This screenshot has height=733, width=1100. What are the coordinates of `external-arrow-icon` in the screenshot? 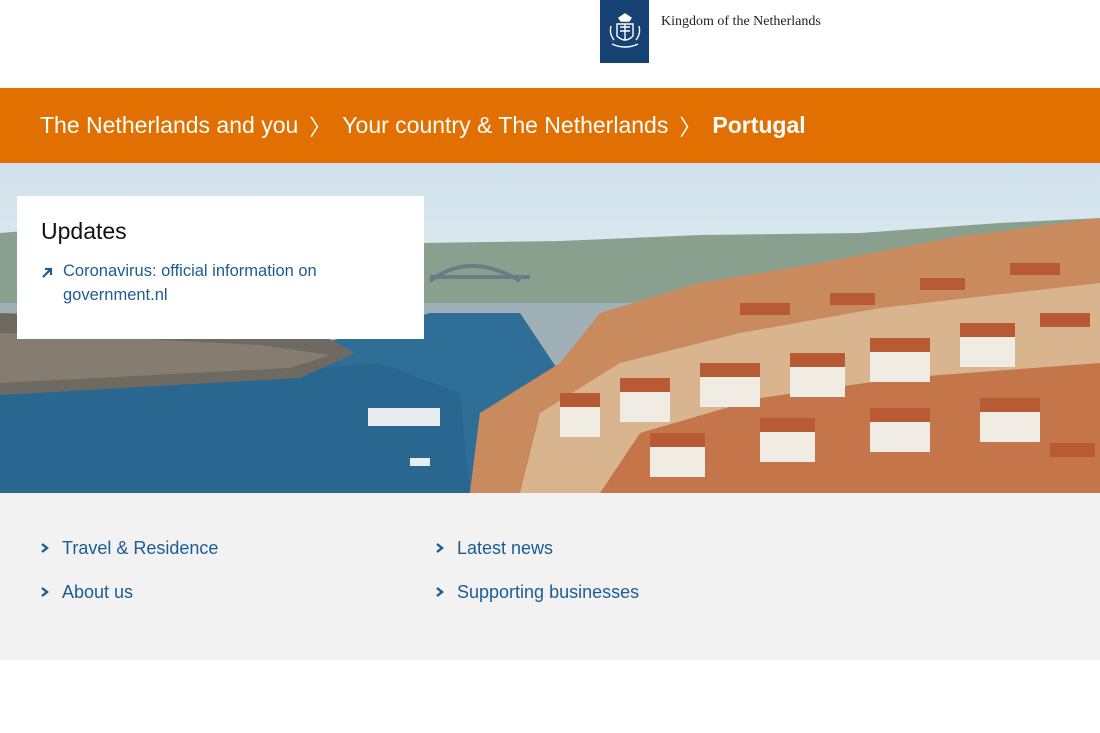 It's located at (48, 274).